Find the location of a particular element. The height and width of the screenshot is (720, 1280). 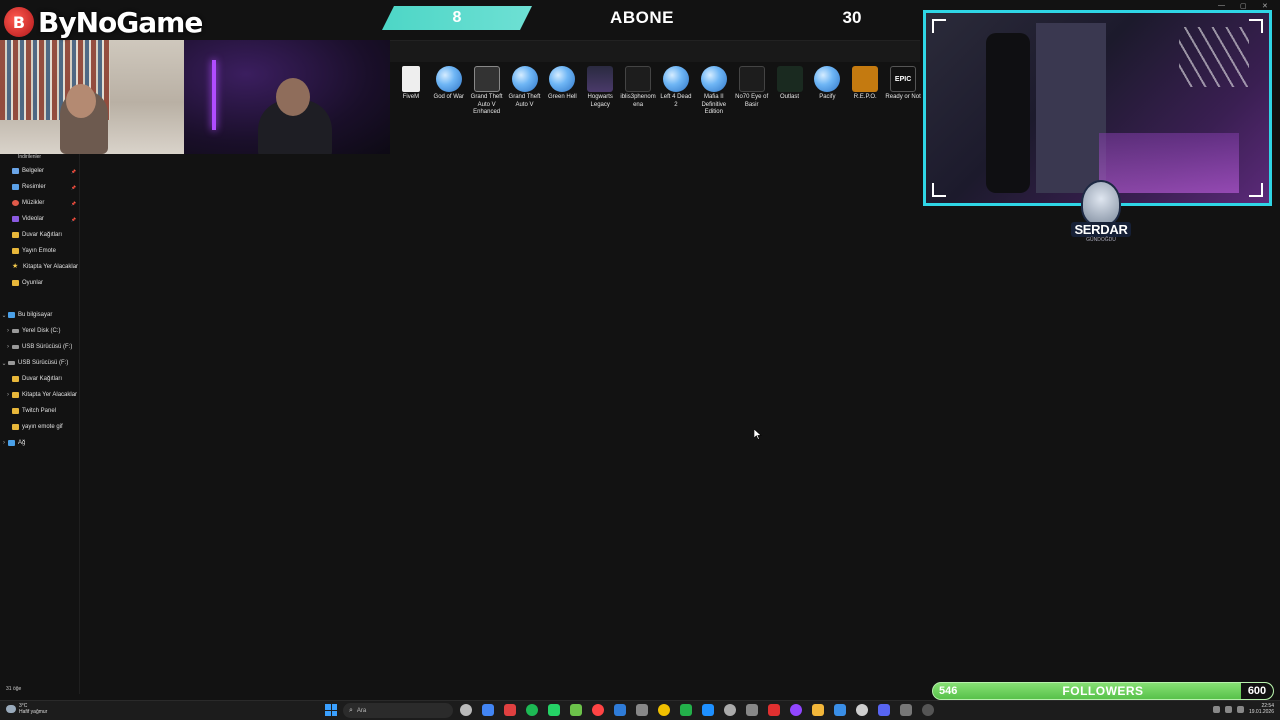

clock: 22:54 19.01.2026 is located at coordinates (1261, 709).